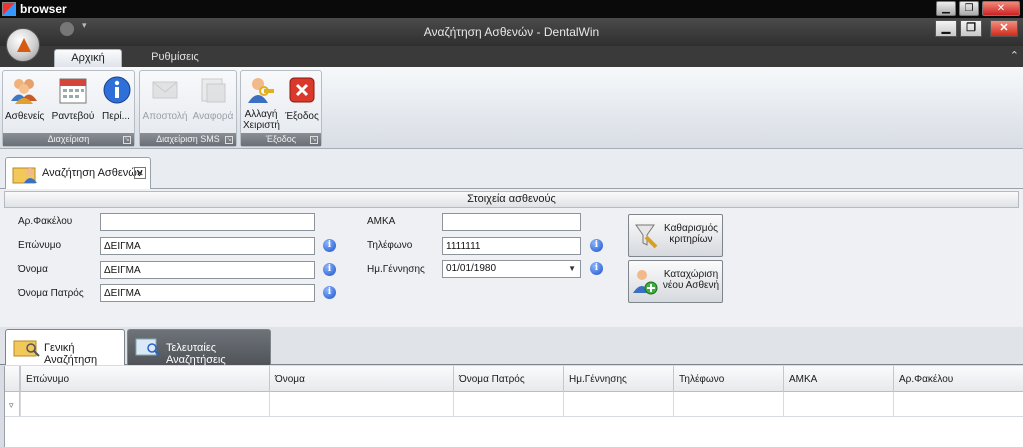  What do you see at coordinates (73, 116) in the screenshot?
I see `appointments-button-label: Ραντεβού` at bounding box center [73, 116].